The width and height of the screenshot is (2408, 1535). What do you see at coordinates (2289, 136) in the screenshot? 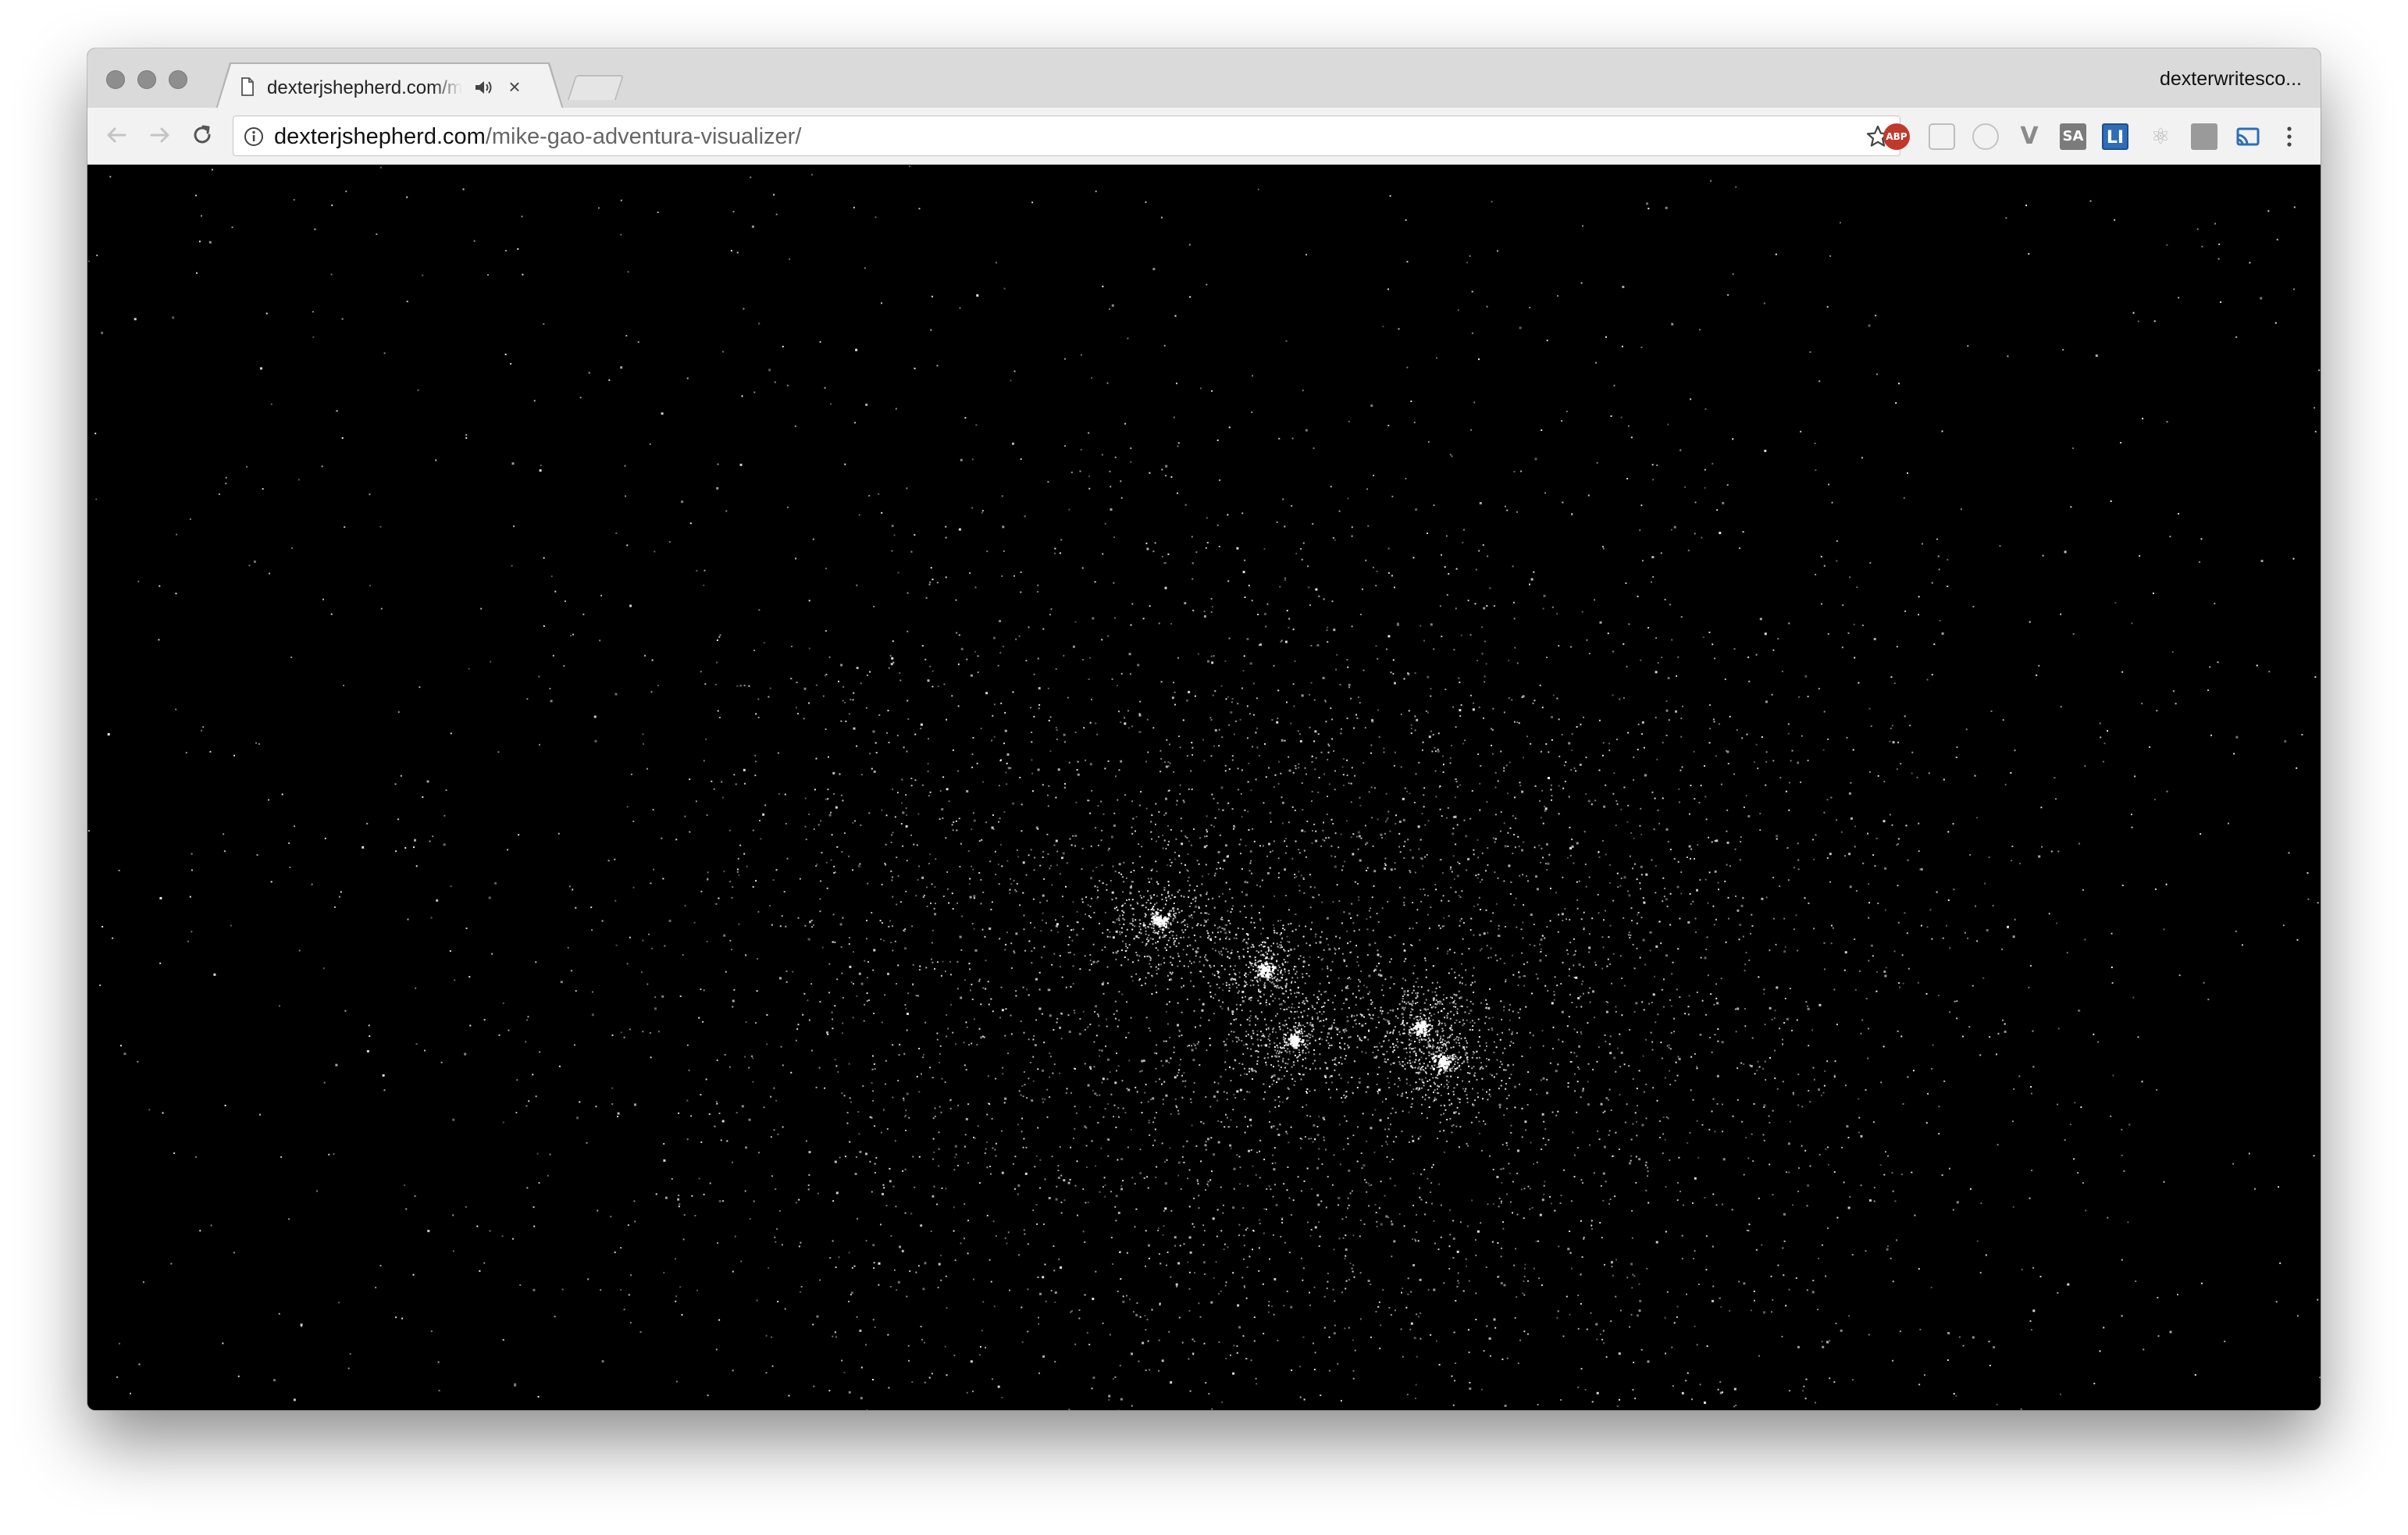
I see `kebab-menu-icon` at bounding box center [2289, 136].